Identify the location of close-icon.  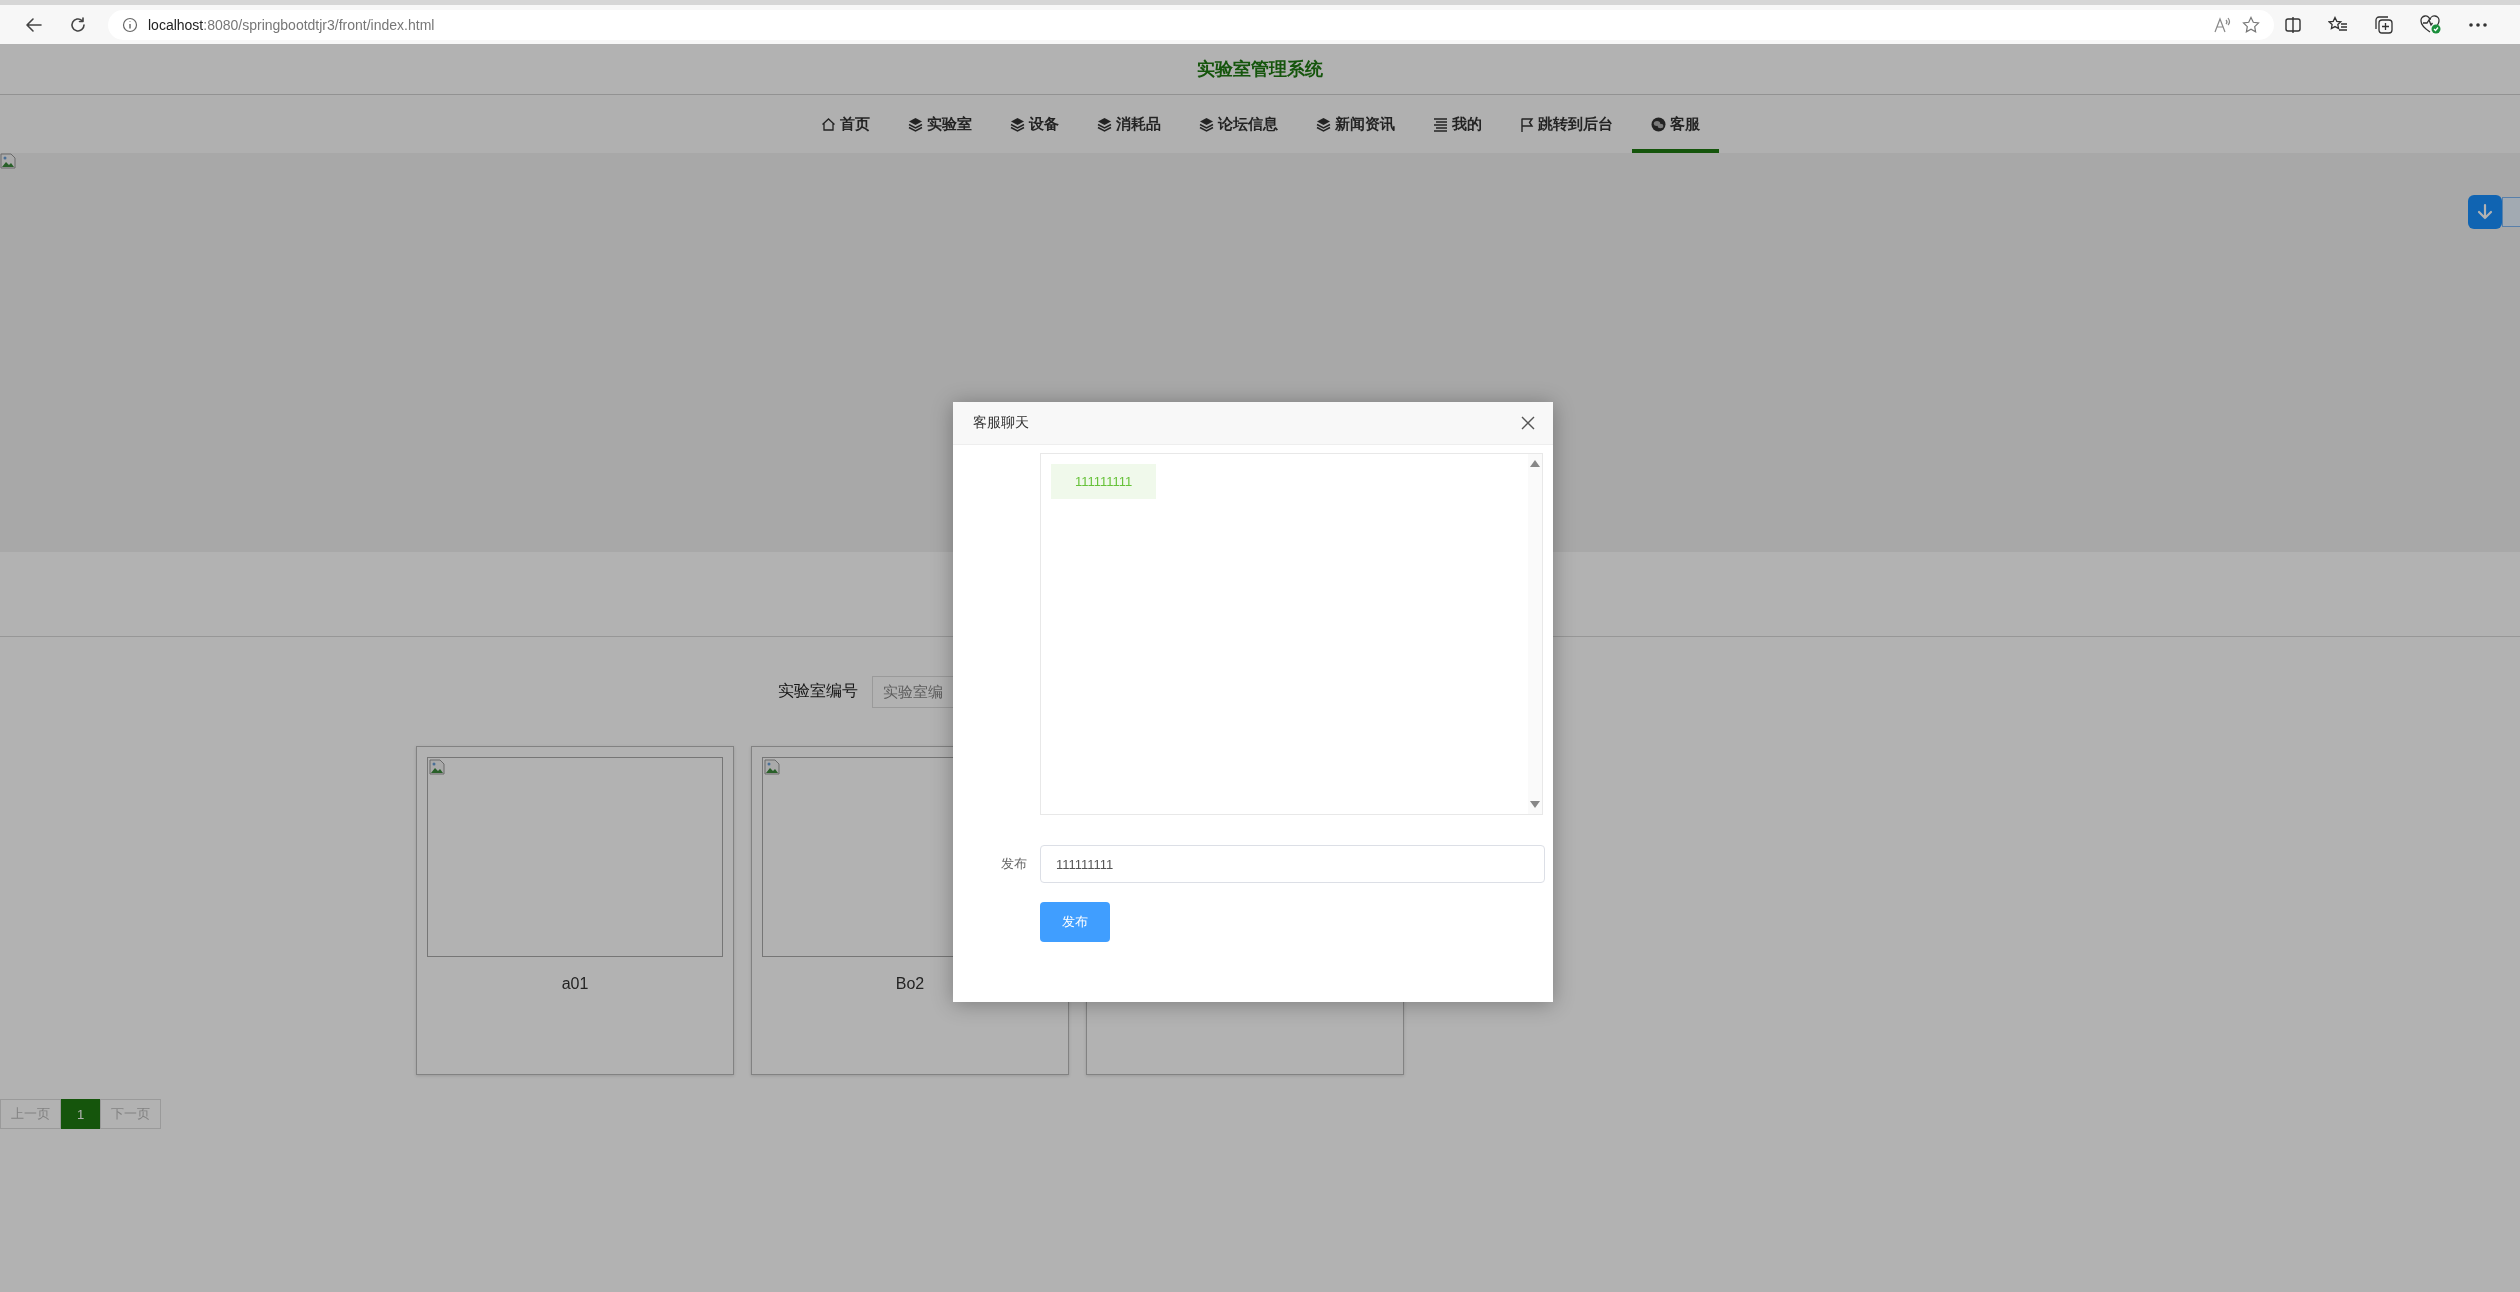
(1528, 423).